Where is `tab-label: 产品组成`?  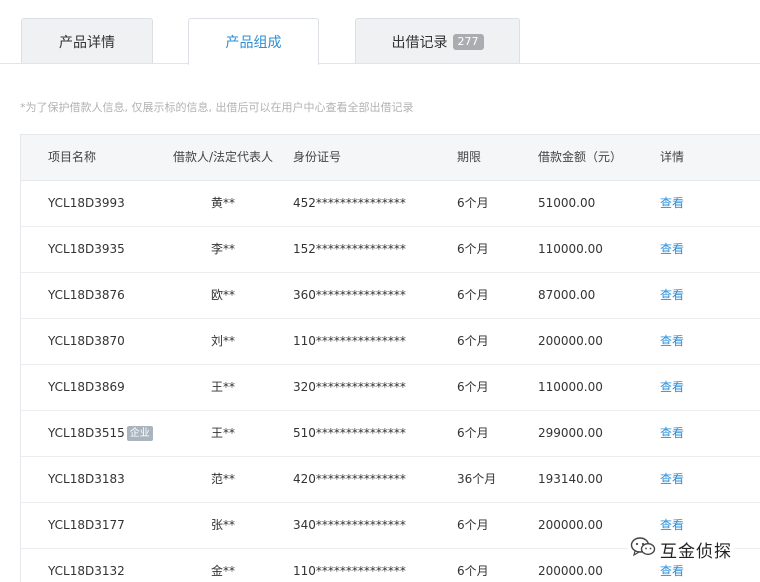
tab-label: 产品组成 is located at coordinates (253, 43).